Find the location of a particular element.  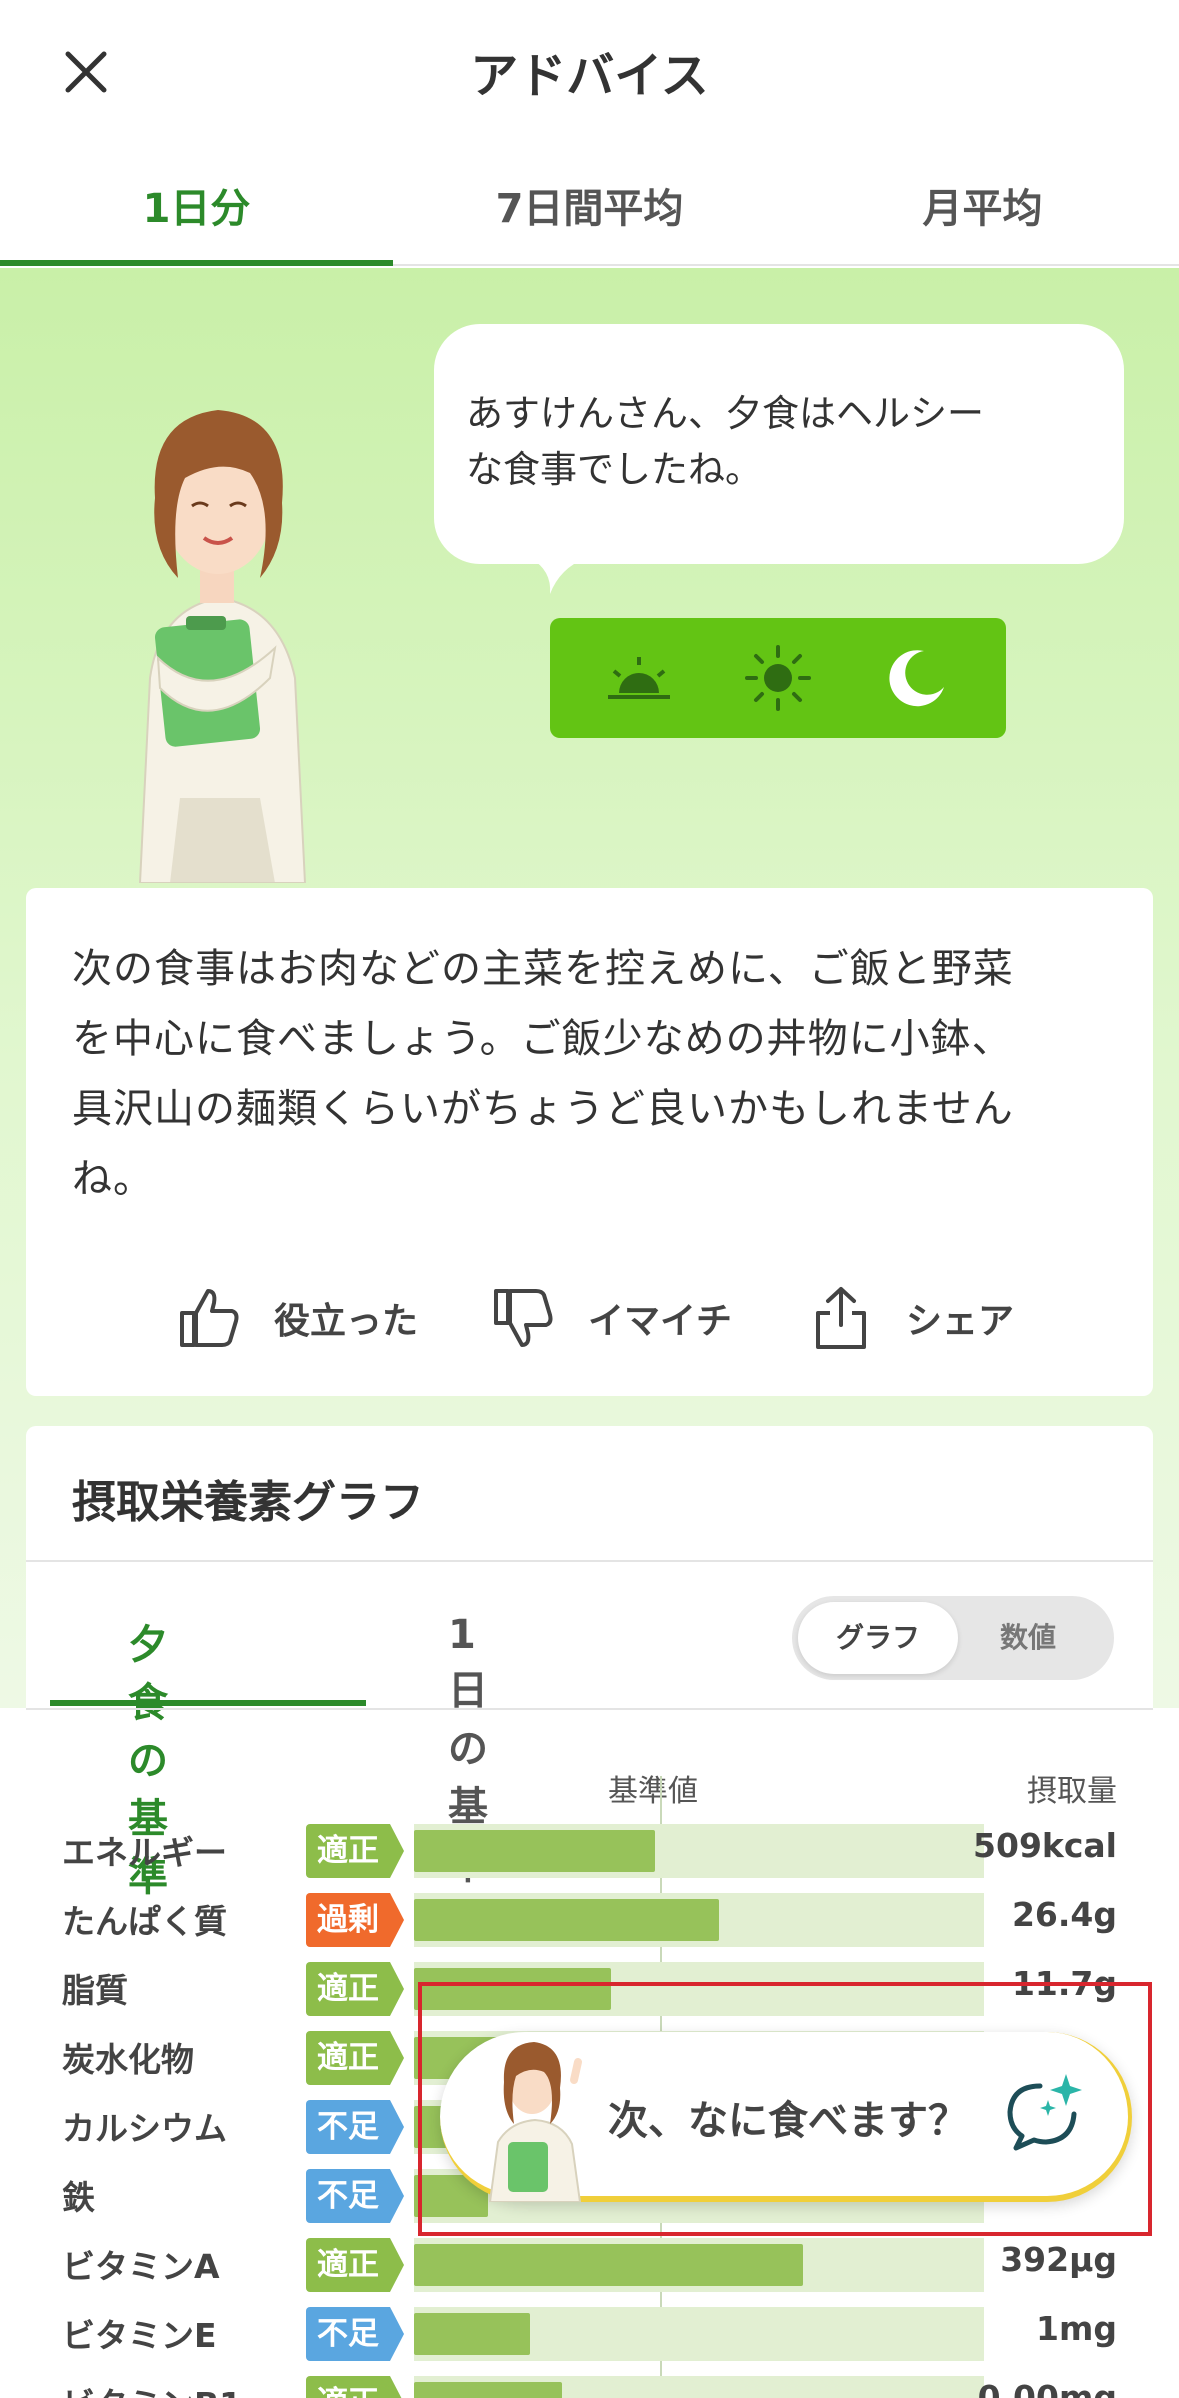

share-button: シェア is located at coordinates (910, 1318).